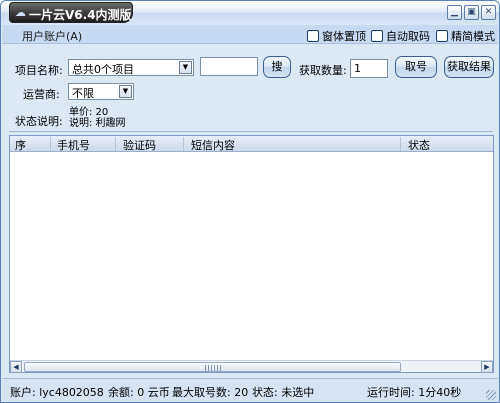 The width and height of the screenshot is (500, 403). What do you see at coordinates (57, 392) in the screenshot?
I see `account-status: 账户: lyc4802058` at bounding box center [57, 392].